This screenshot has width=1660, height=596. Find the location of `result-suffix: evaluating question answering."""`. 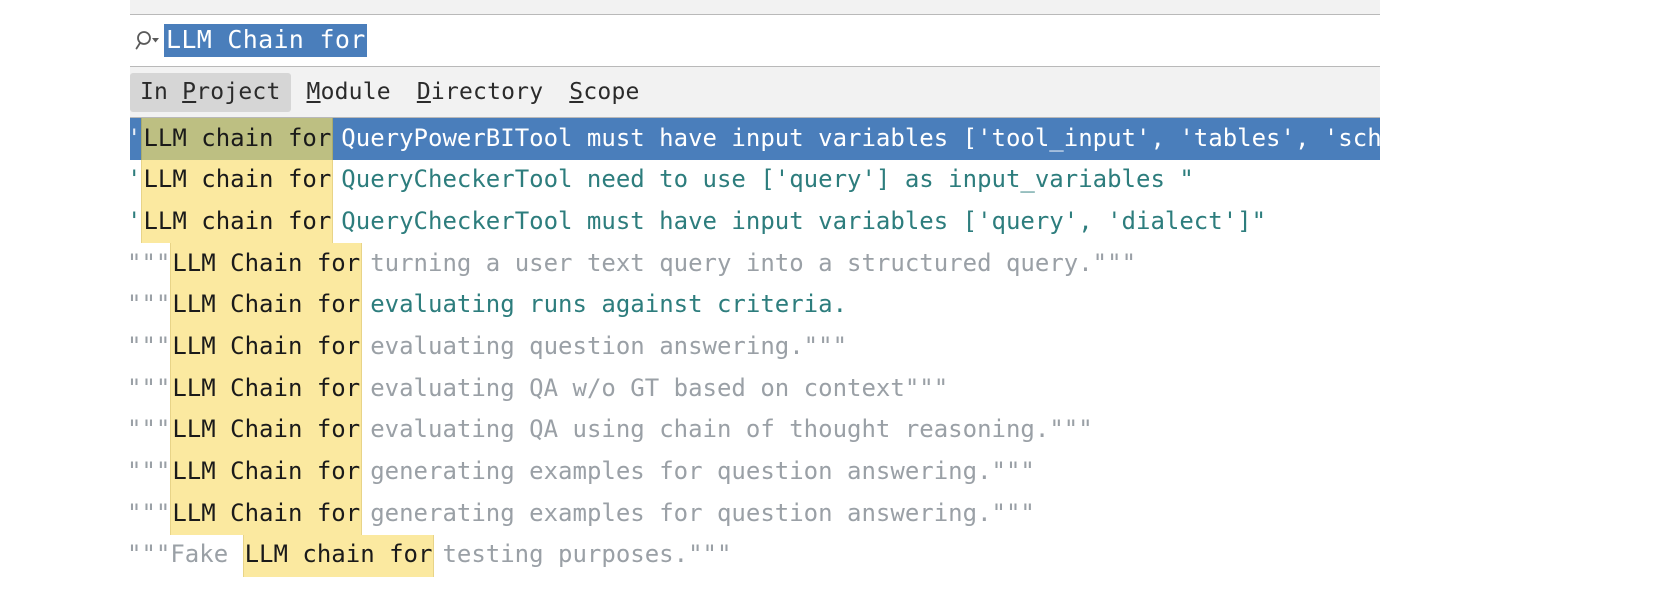

result-suffix: evaluating question answering.""" is located at coordinates (609, 345).